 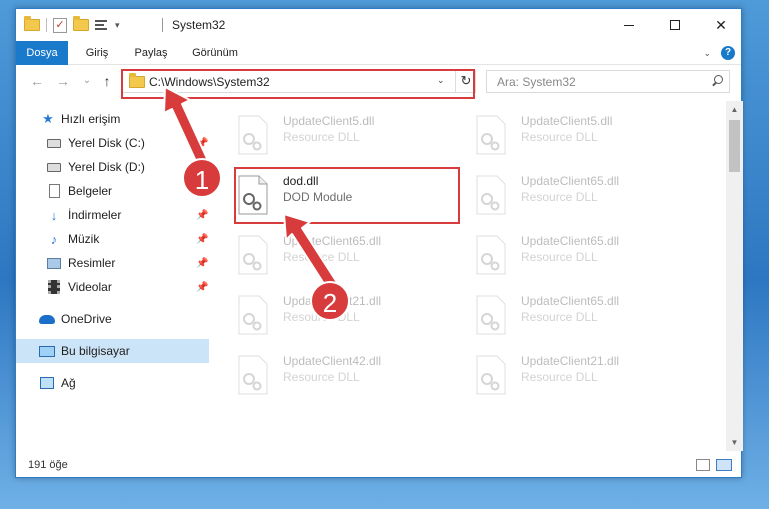 I want to click on help-icon: ?, so click(x=728, y=53).